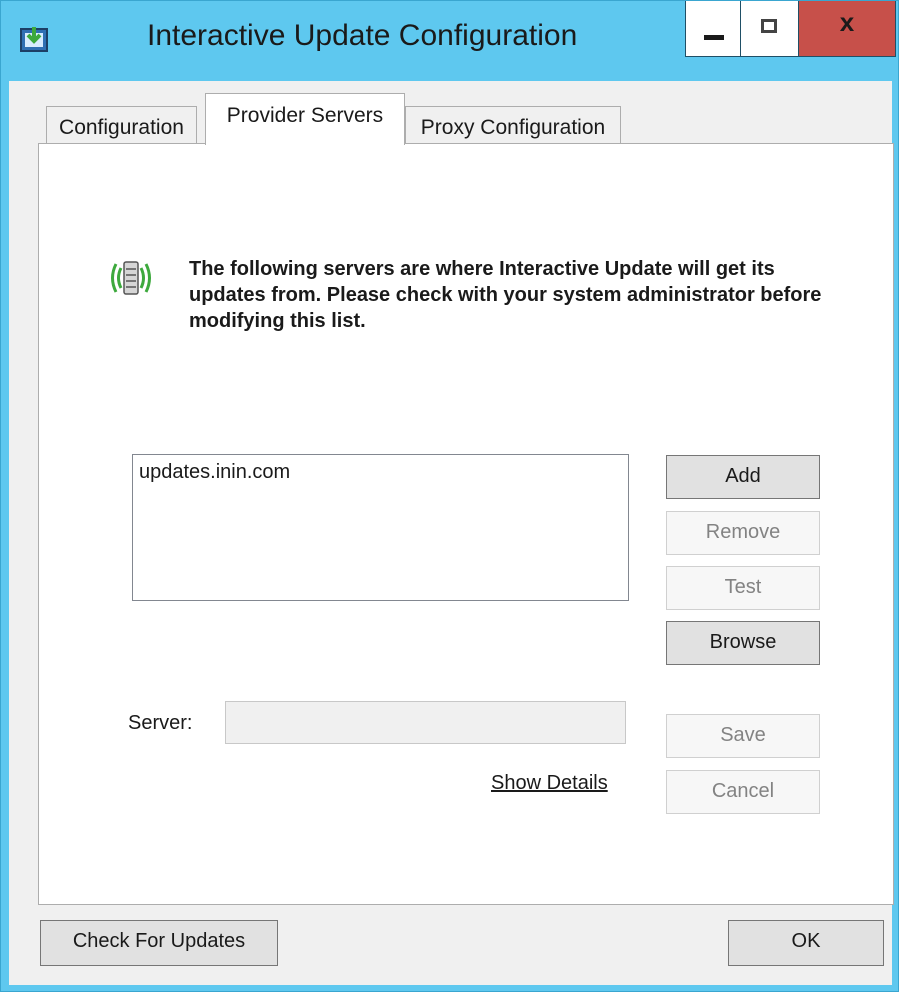 The height and width of the screenshot is (992, 899). I want to click on maximize-button, so click(770, 29).